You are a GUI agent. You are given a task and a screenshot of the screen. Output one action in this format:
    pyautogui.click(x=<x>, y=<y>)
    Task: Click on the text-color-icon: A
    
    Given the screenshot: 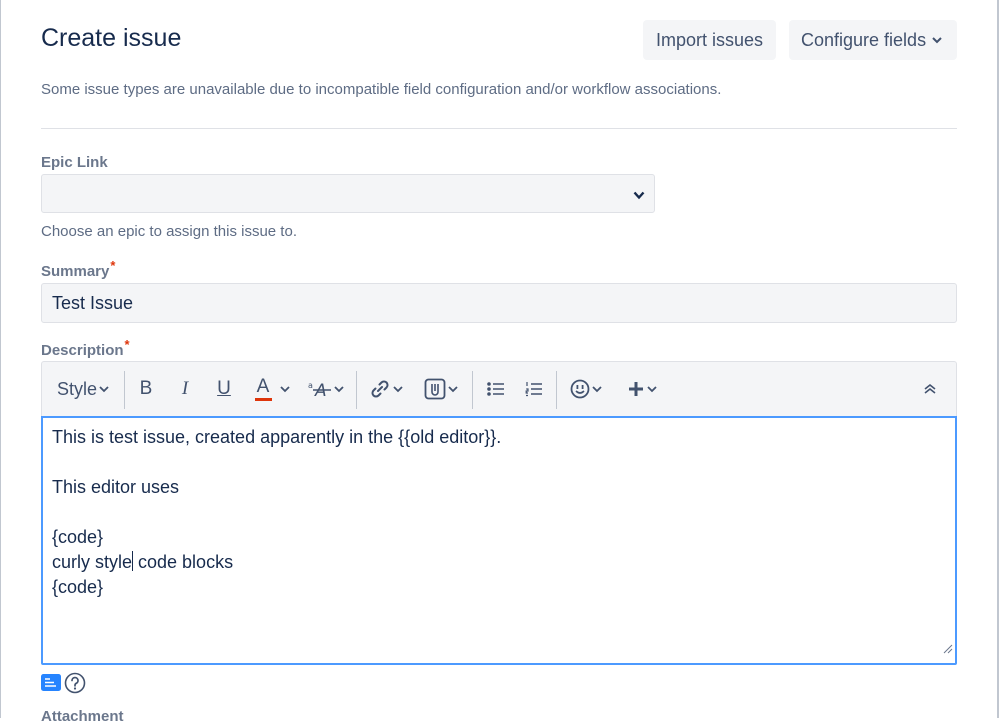 What is the action you would take?
    pyautogui.click(x=263, y=388)
    